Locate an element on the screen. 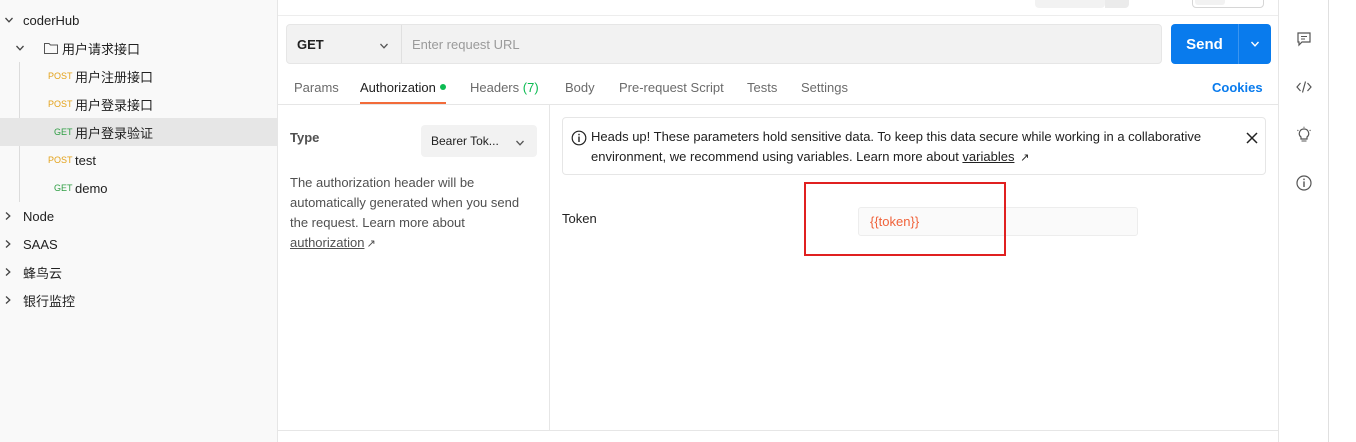  variables-link: variables is located at coordinates (988, 156).